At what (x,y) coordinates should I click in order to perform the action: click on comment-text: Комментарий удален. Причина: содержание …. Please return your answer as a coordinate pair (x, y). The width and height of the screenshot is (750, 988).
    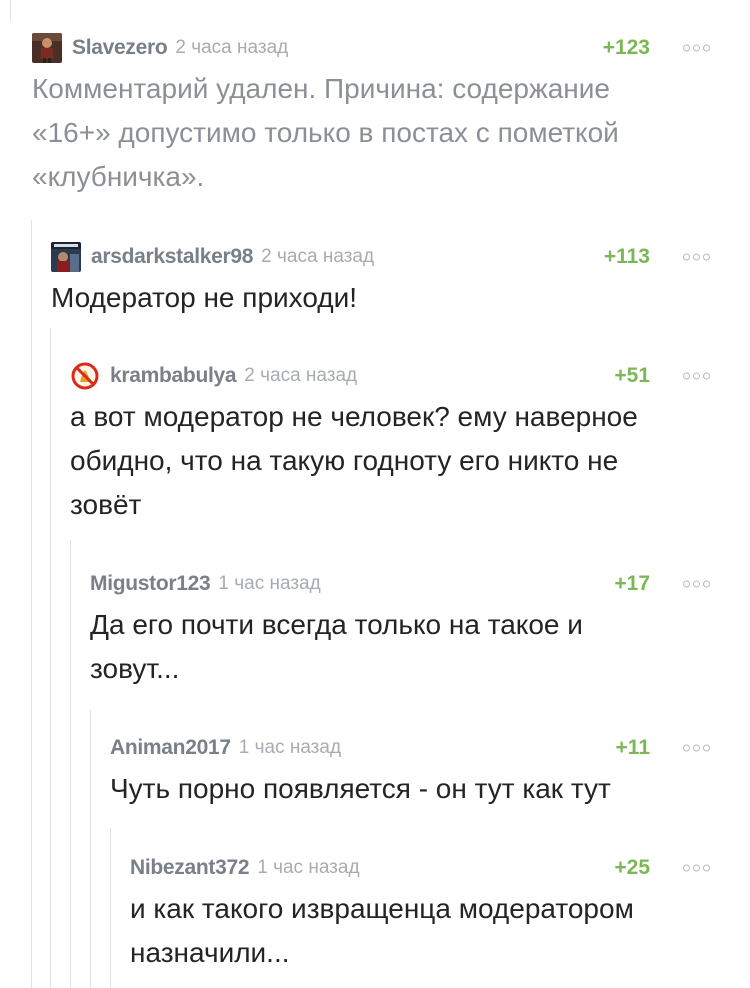
    Looking at the image, I should click on (325, 132).